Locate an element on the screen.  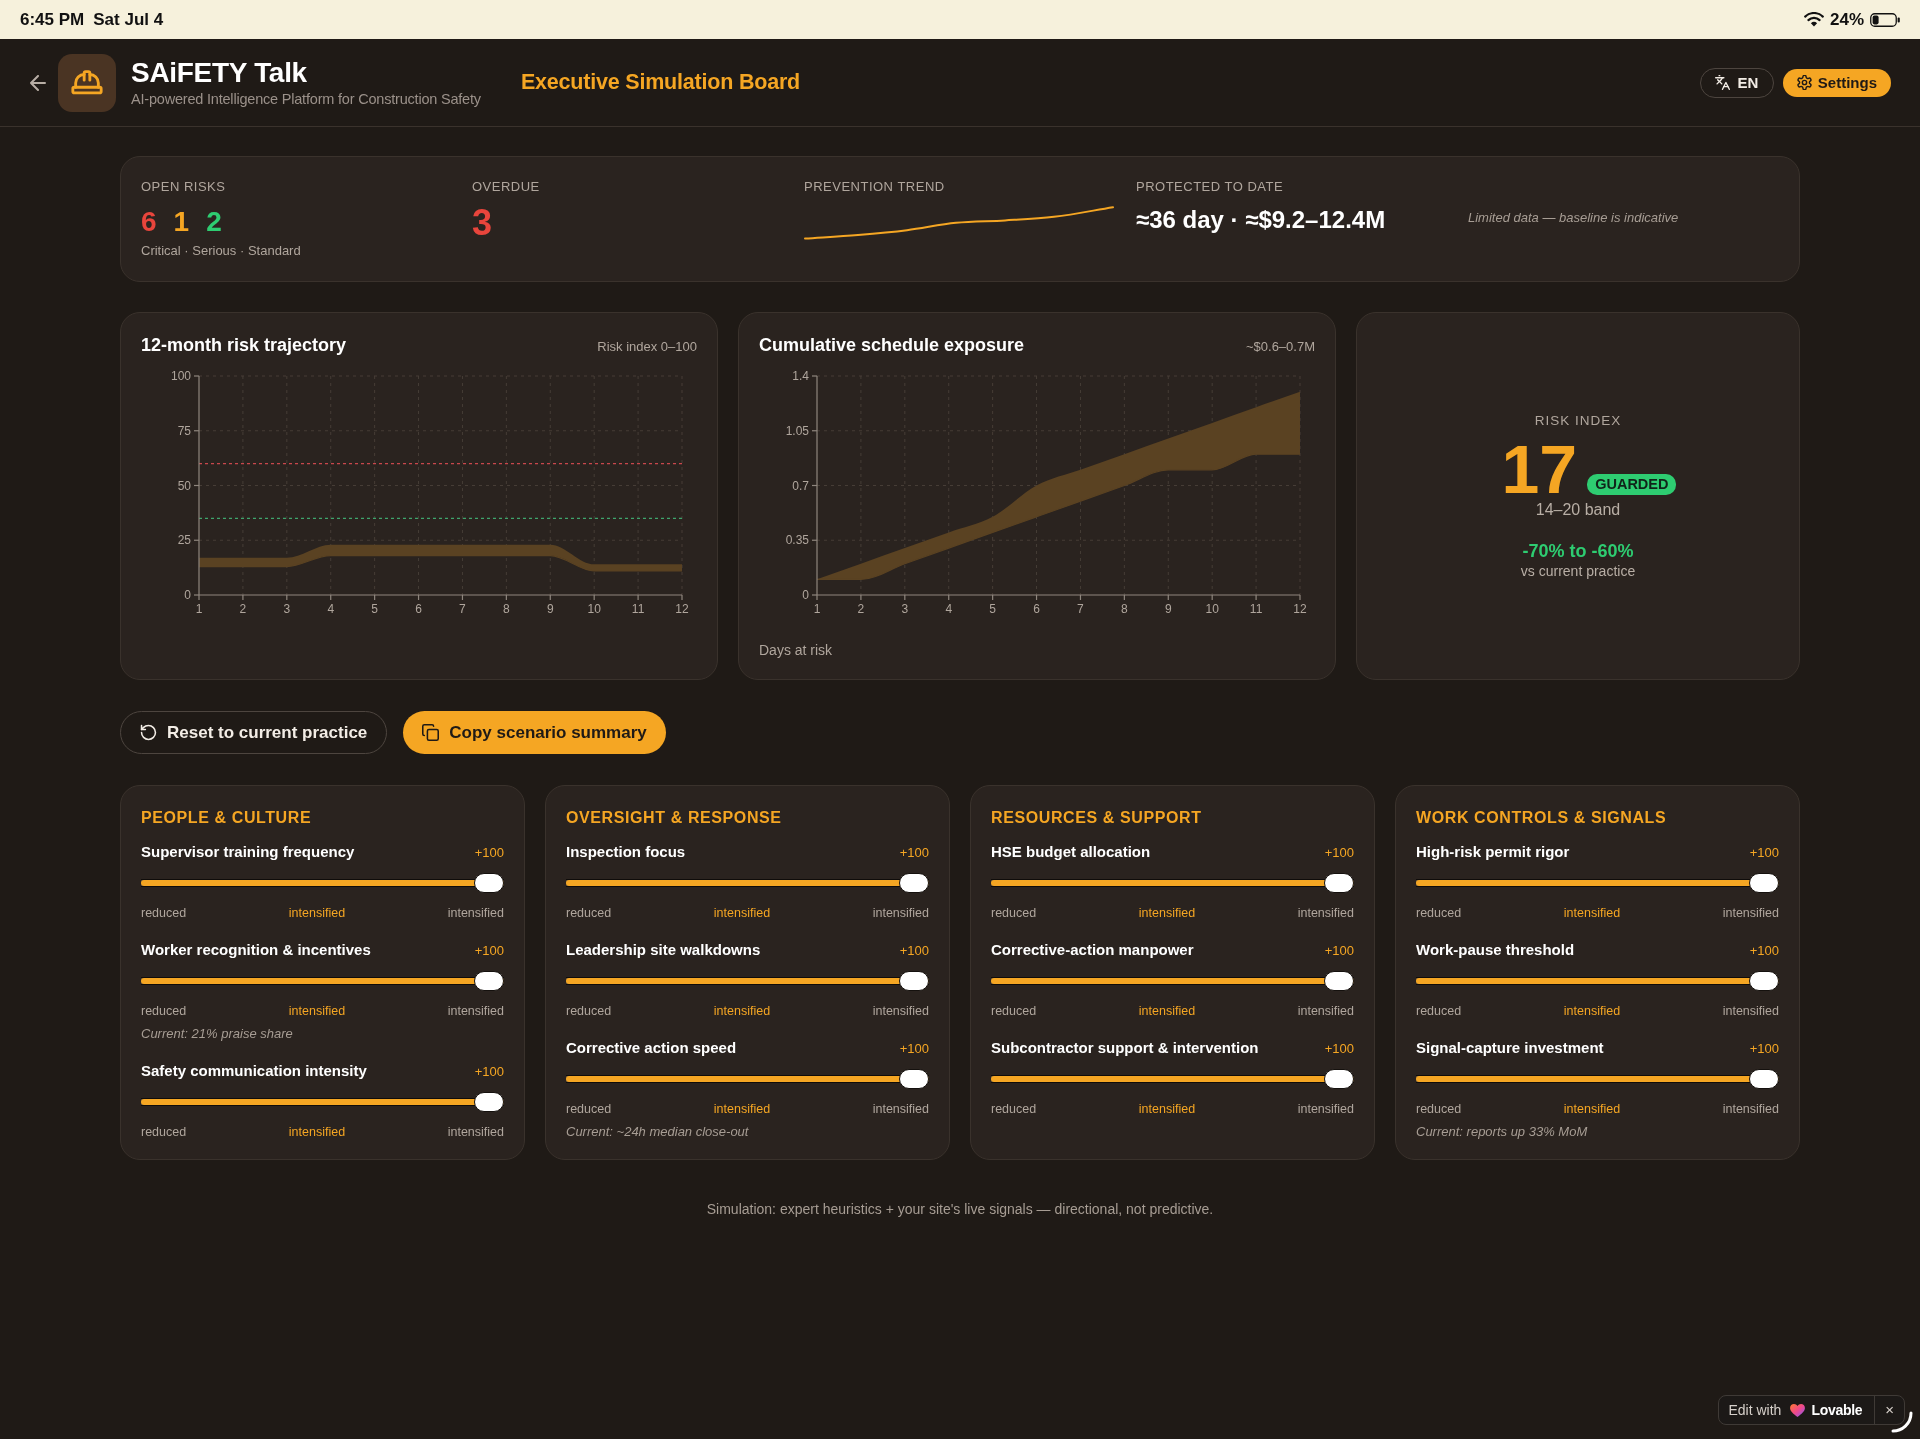
y-tick-label: 1.05 is located at coordinates (797, 430).